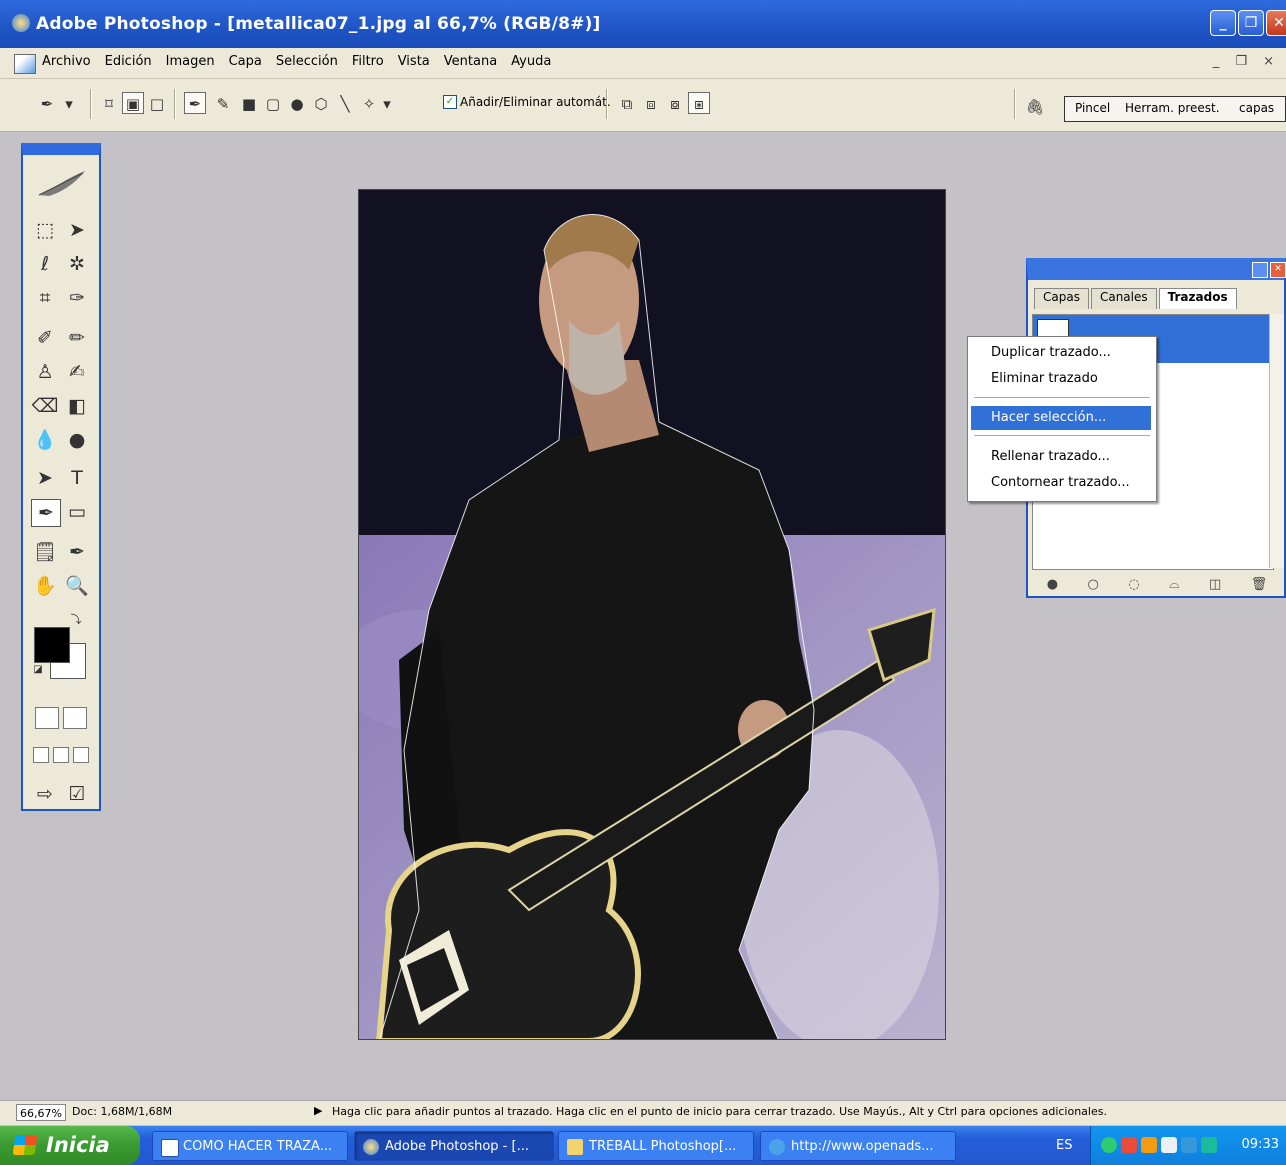 The width and height of the screenshot is (1286, 1165). What do you see at coordinates (387, 103) in the screenshot?
I see `shape-dropdown-arrow-icon: ▾` at bounding box center [387, 103].